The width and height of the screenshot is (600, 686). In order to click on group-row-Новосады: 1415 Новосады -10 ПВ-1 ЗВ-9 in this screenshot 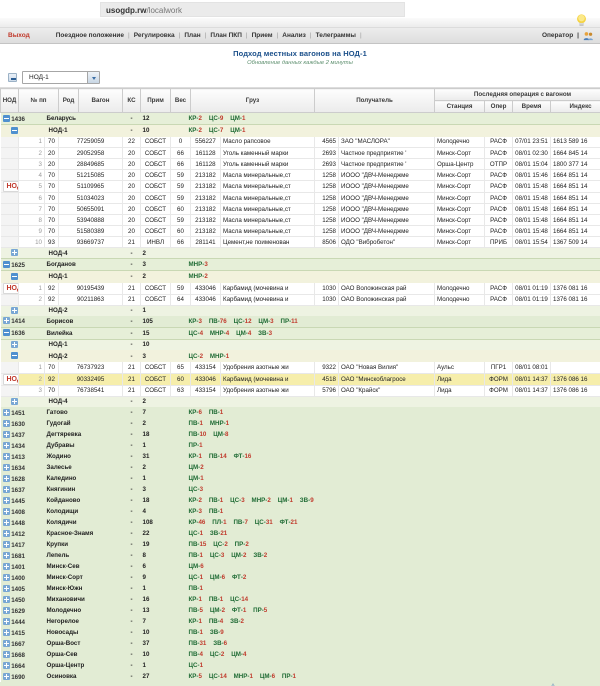, I will do `click(300, 632)`.